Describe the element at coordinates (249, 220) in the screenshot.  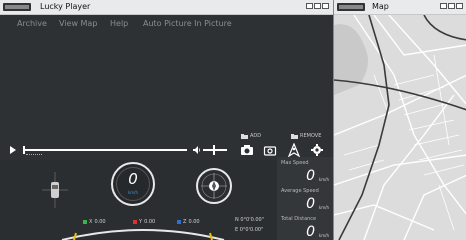
I see `latitude-readout: N 0°0'0.00"` at that location.